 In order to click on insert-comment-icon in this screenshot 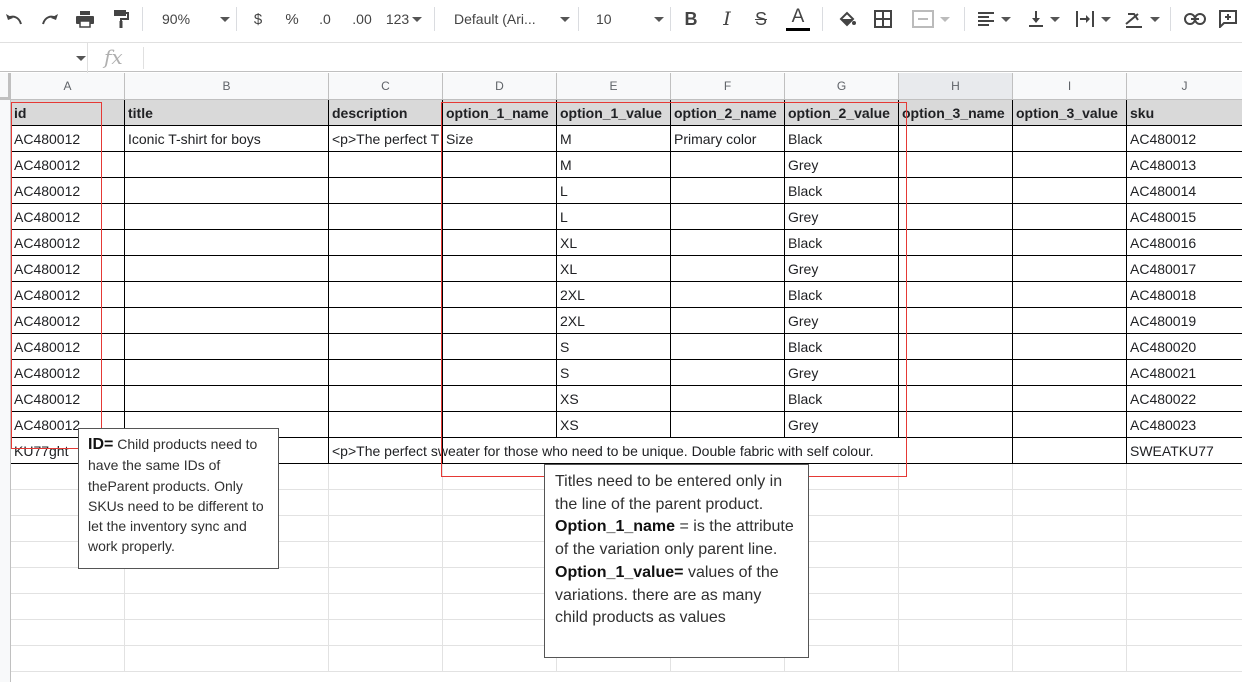, I will do `click(1228, 19)`.